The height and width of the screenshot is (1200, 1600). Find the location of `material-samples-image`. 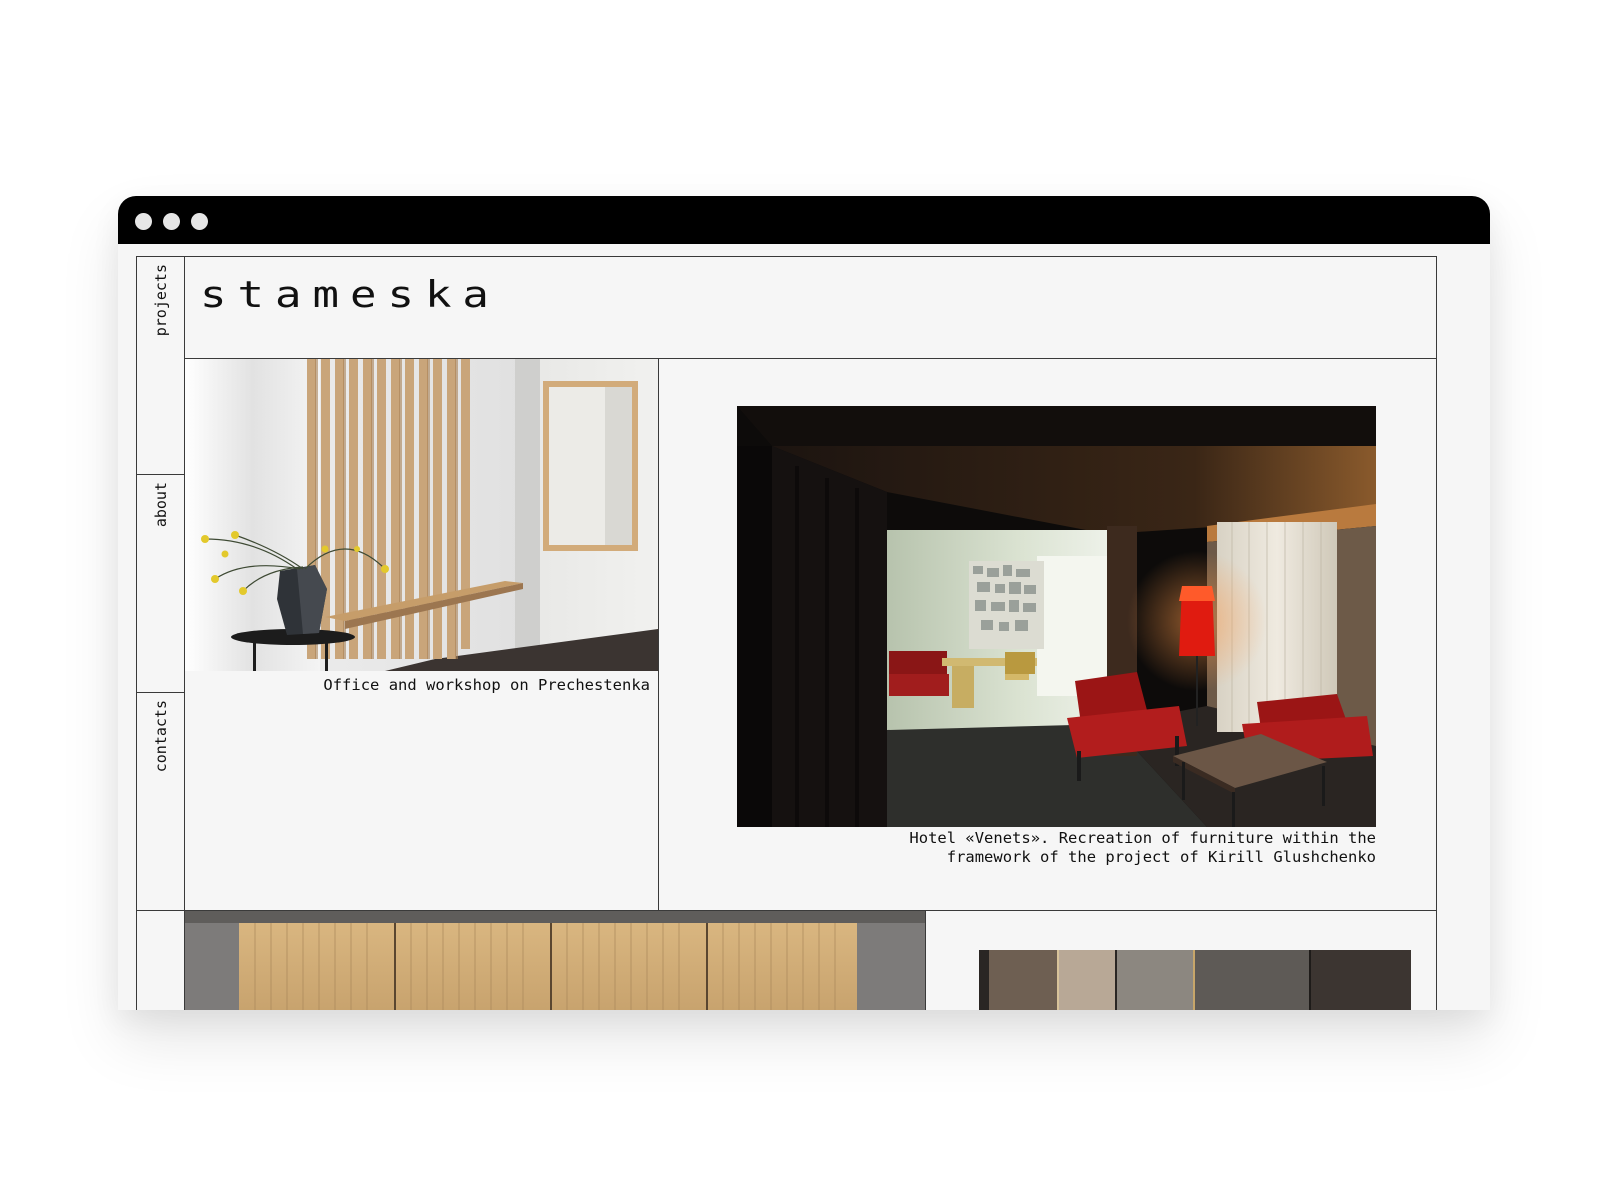

material-samples-image is located at coordinates (1195, 980).